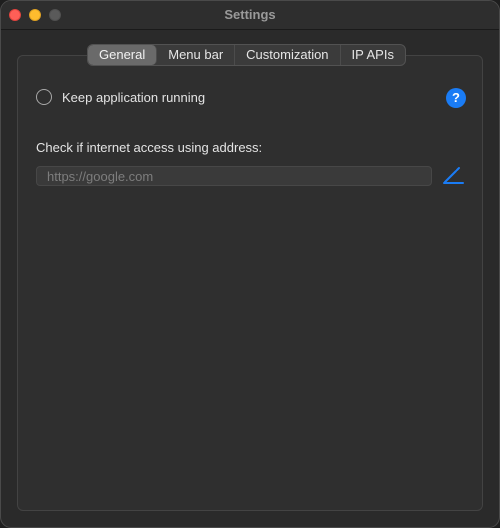 The height and width of the screenshot is (528, 500). Describe the element at coordinates (123, 55) in the screenshot. I see `tab-general: General` at that location.